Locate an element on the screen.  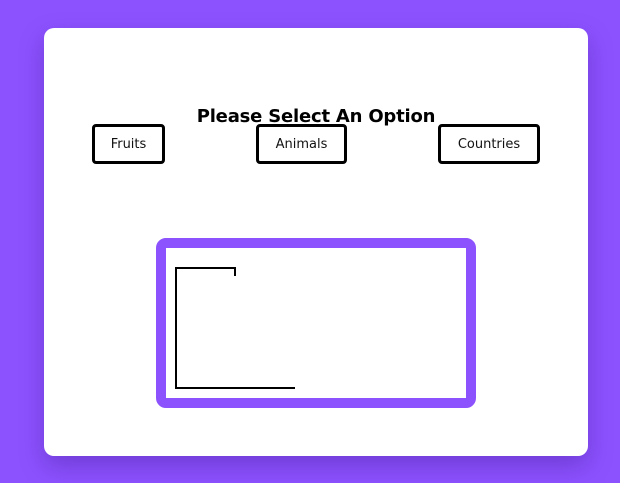
gallows-beam is located at coordinates (206, 271).